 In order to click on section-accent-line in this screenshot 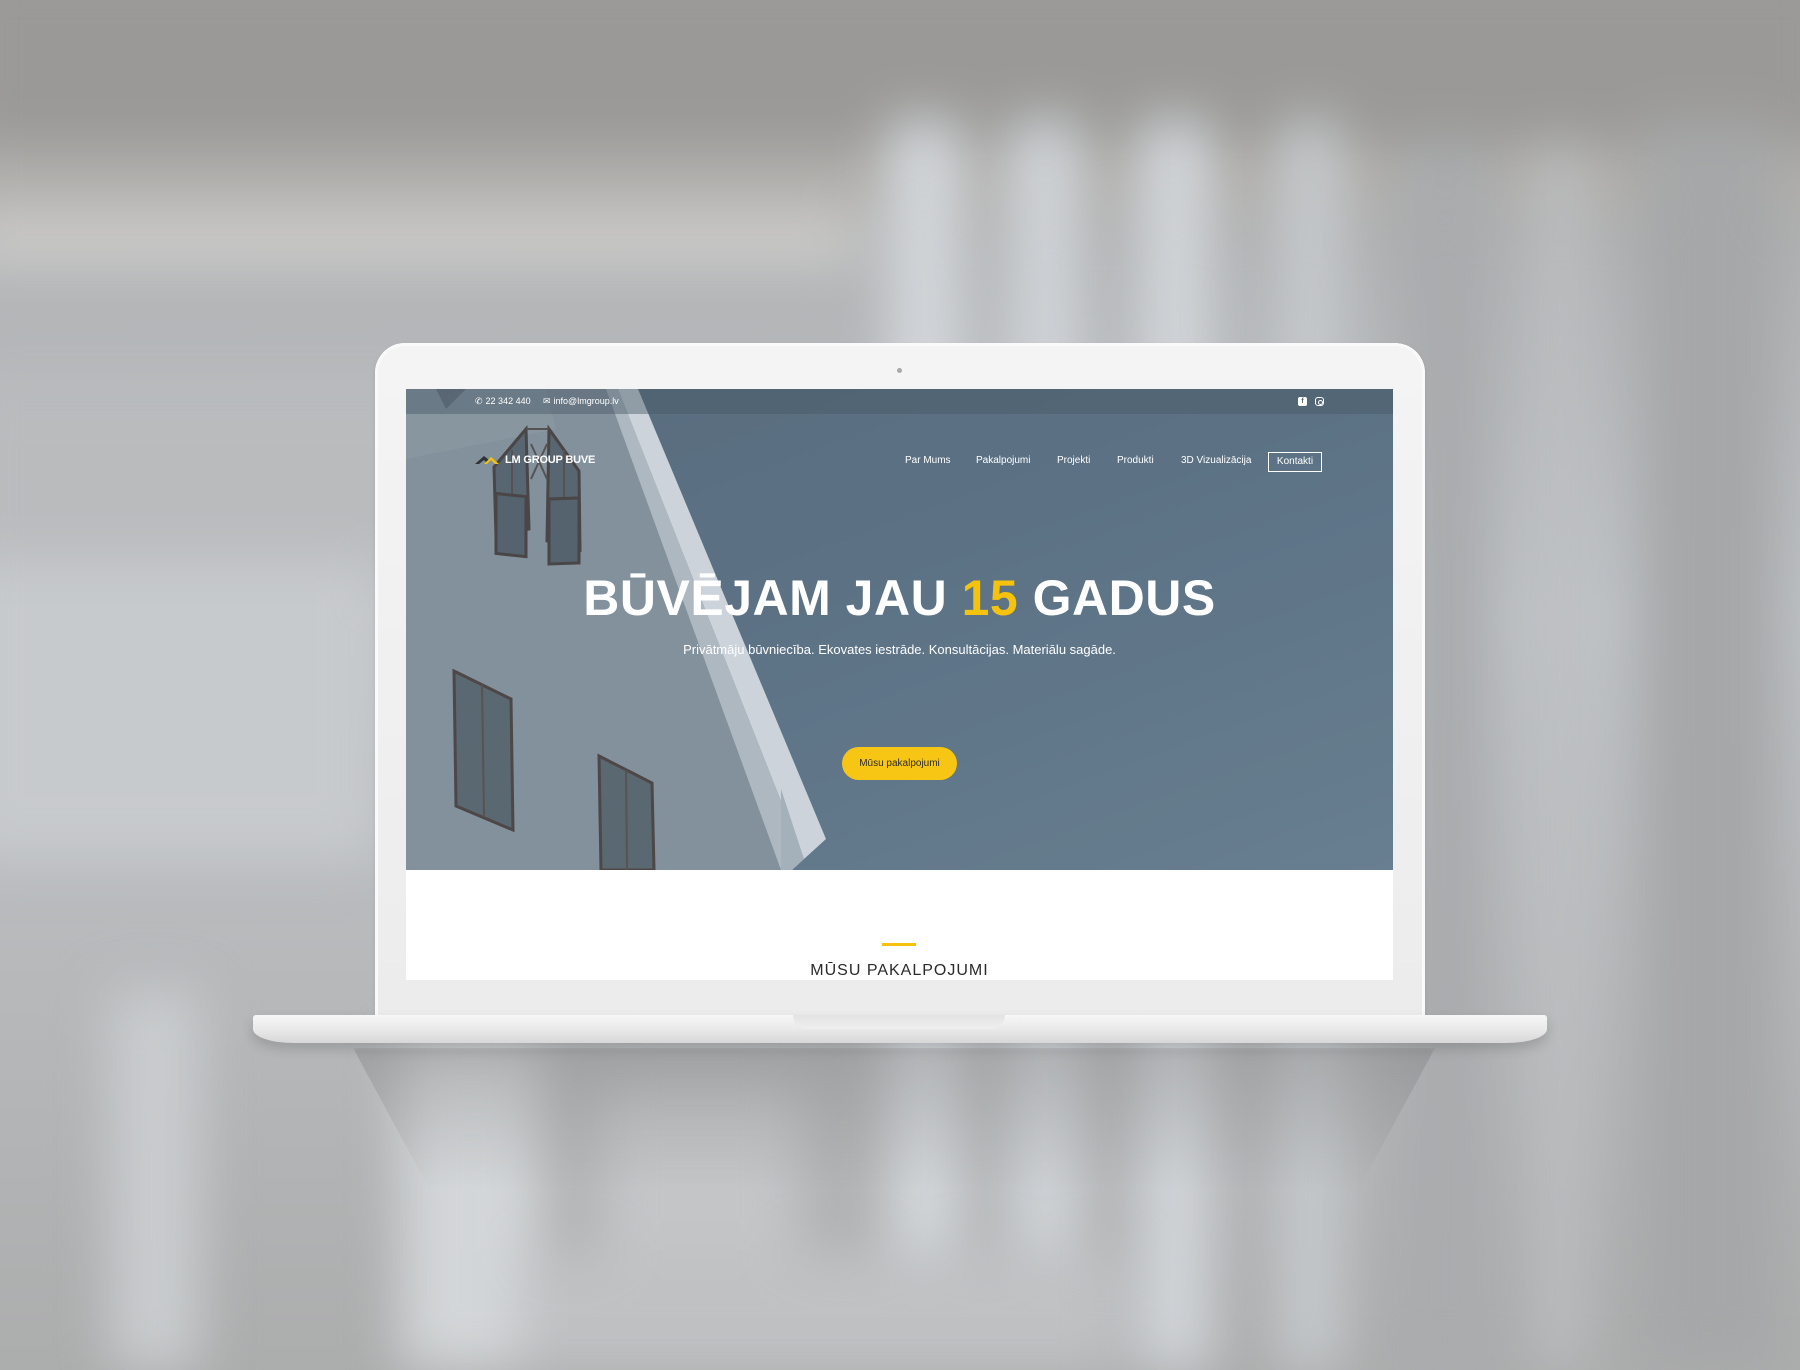, I will do `click(899, 944)`.